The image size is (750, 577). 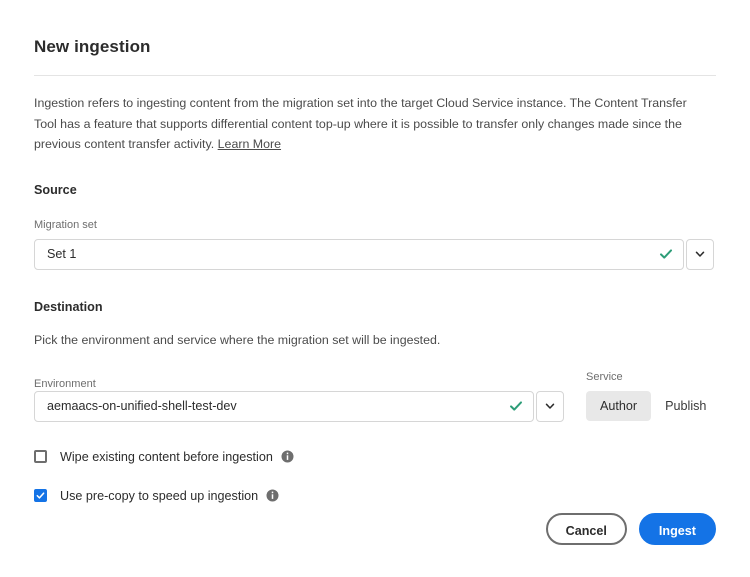 I want to click on checkbox-use-pre-copy, so click(x=40, y=495).